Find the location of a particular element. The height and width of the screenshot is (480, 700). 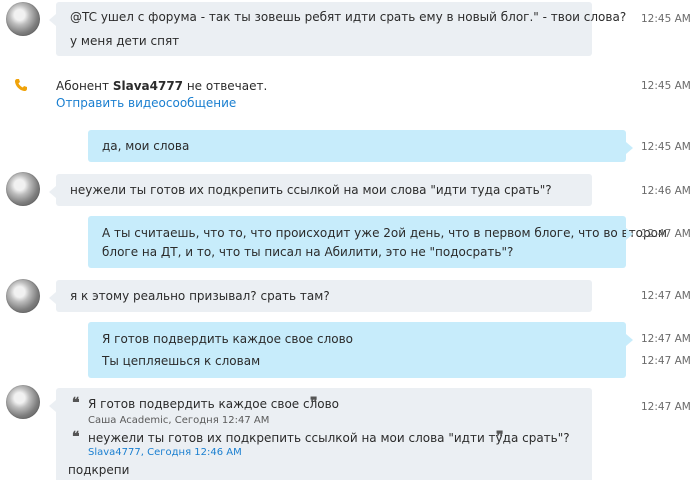

message-timestamp: 12:46 AM is located at coordinates (666, 191).